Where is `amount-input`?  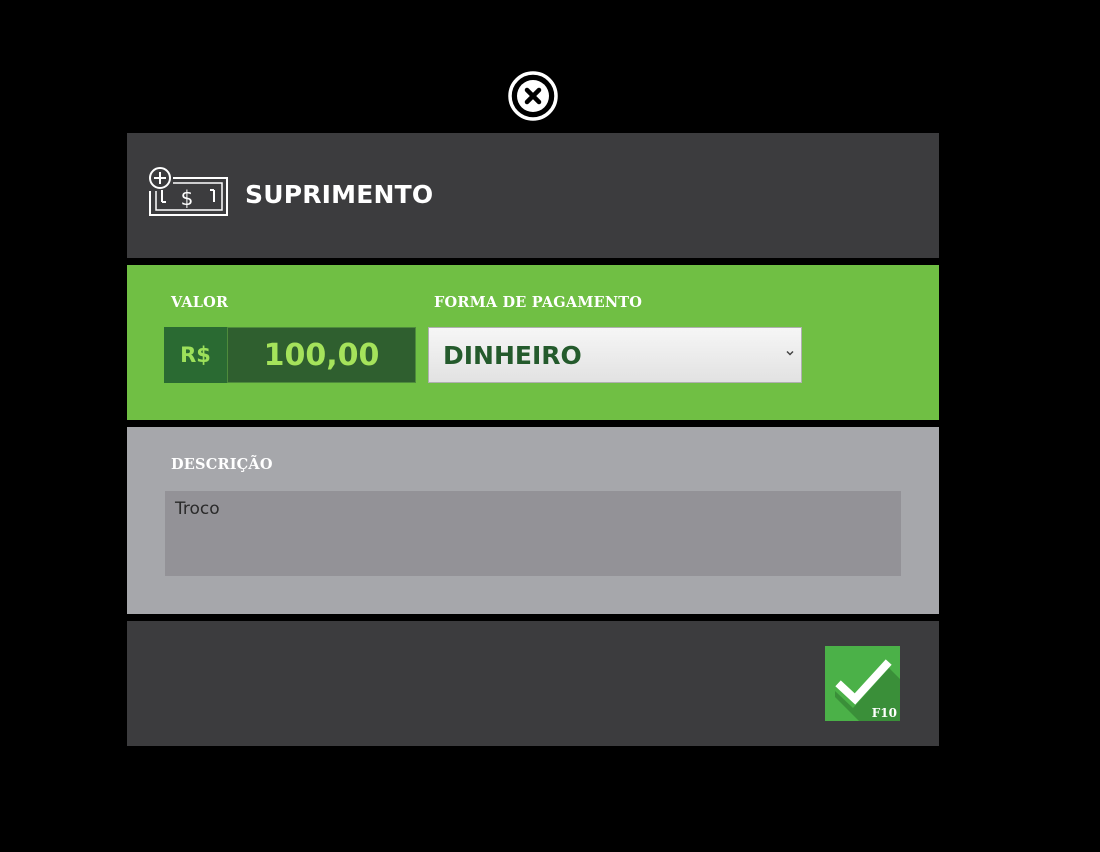 amount-input is located at coordinates (321, 355).